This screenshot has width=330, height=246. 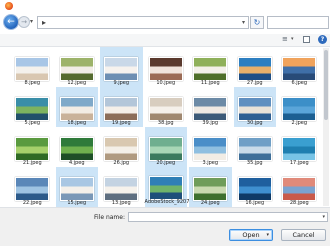 I want to click on file-name: 39.jpg, so click(x=210, y=123).